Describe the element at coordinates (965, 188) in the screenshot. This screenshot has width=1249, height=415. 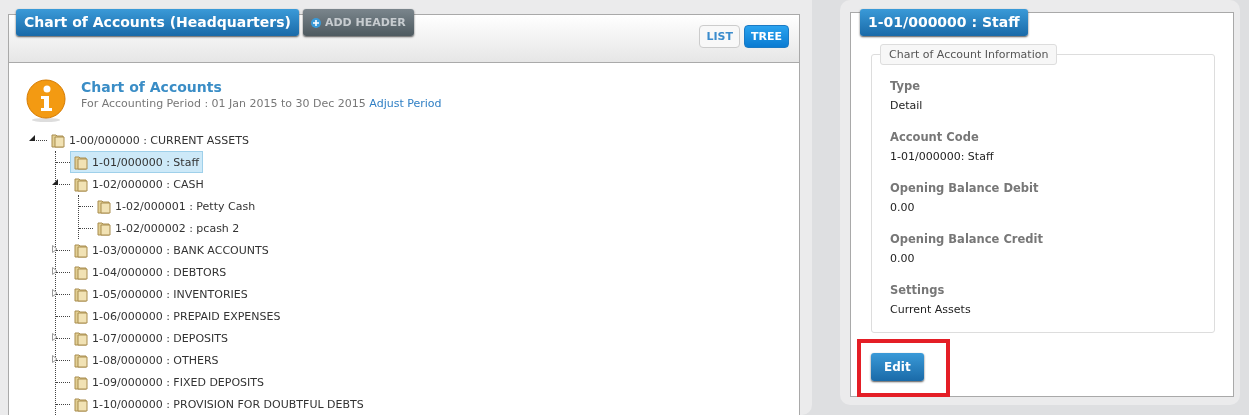
I see `field-label: Opening Balance Debit` at that location.